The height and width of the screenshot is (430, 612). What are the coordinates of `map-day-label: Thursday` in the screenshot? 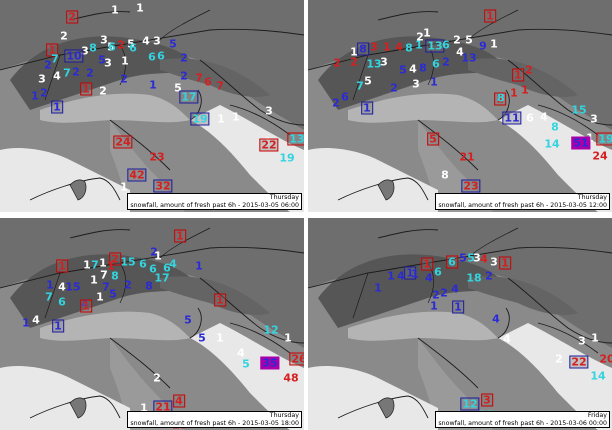 It's located at (592, 197).